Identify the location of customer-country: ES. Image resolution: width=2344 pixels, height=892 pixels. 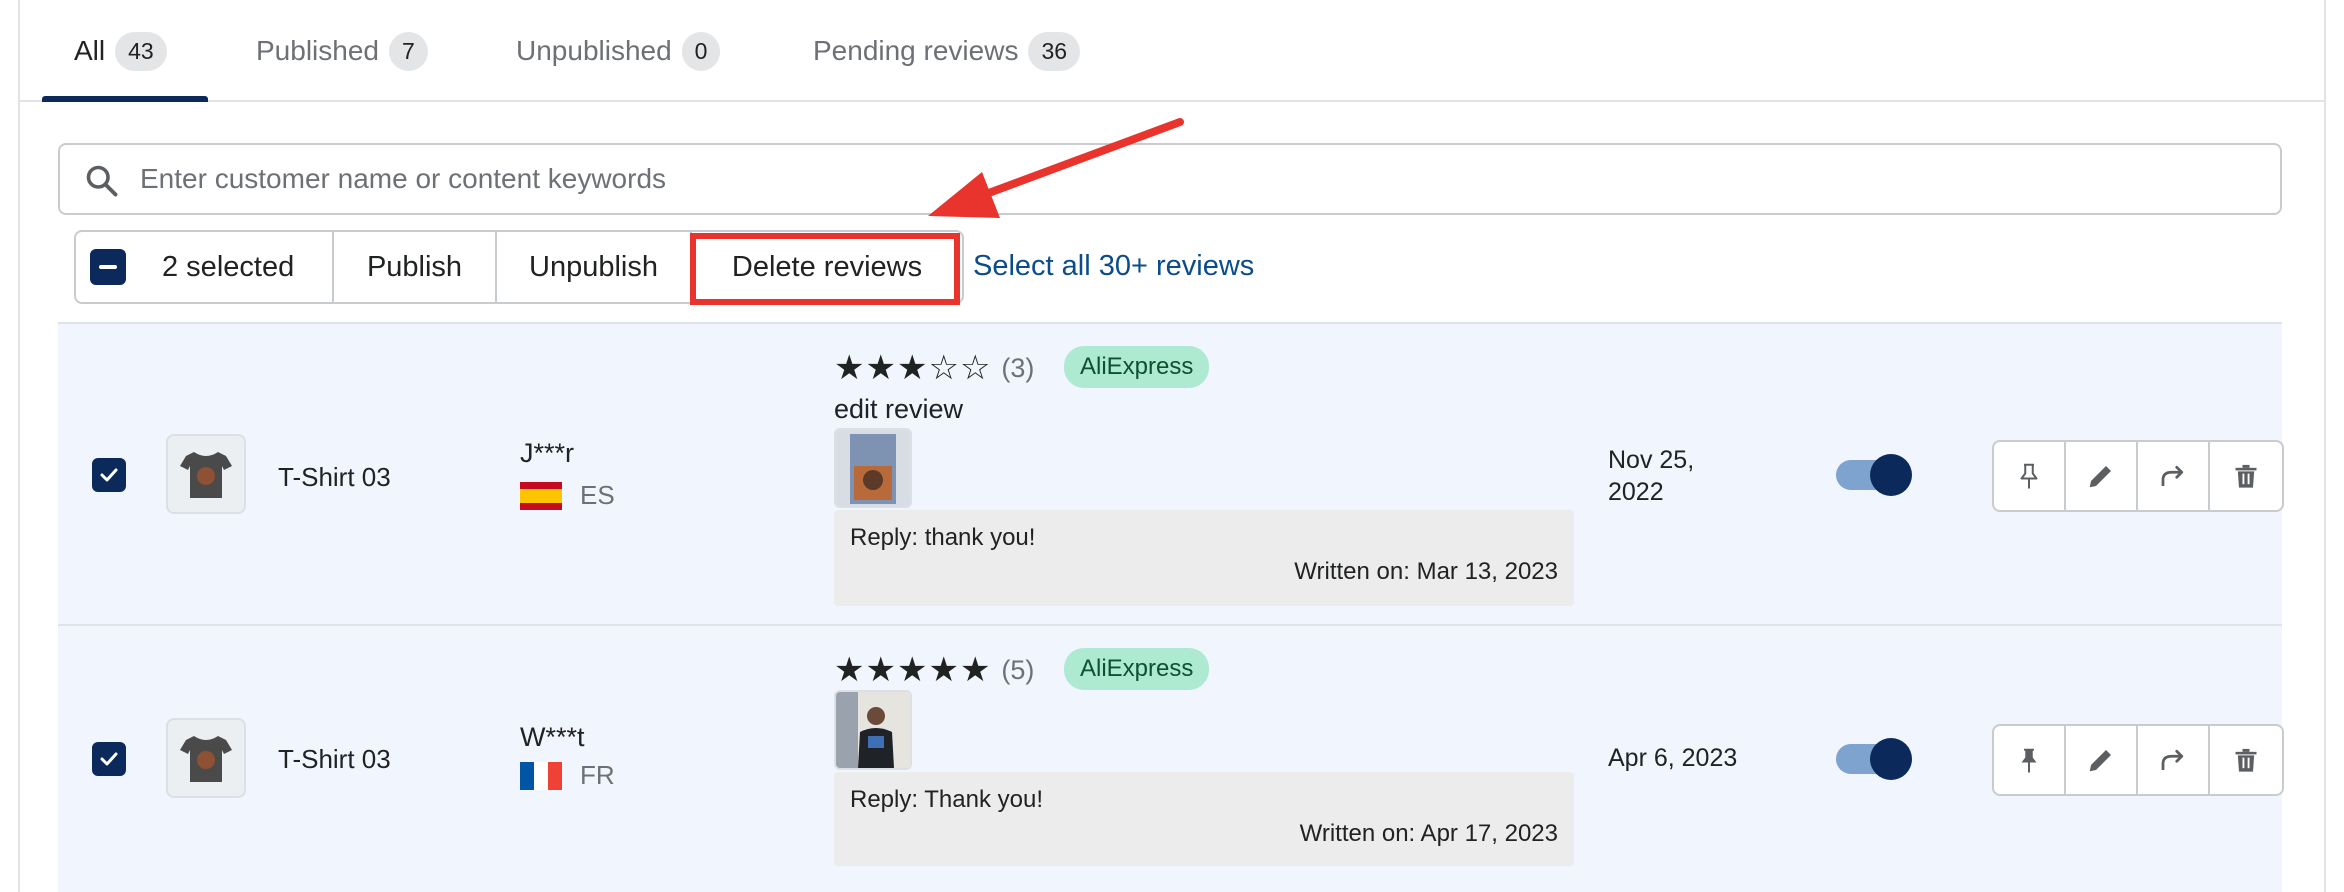
(567, 495).